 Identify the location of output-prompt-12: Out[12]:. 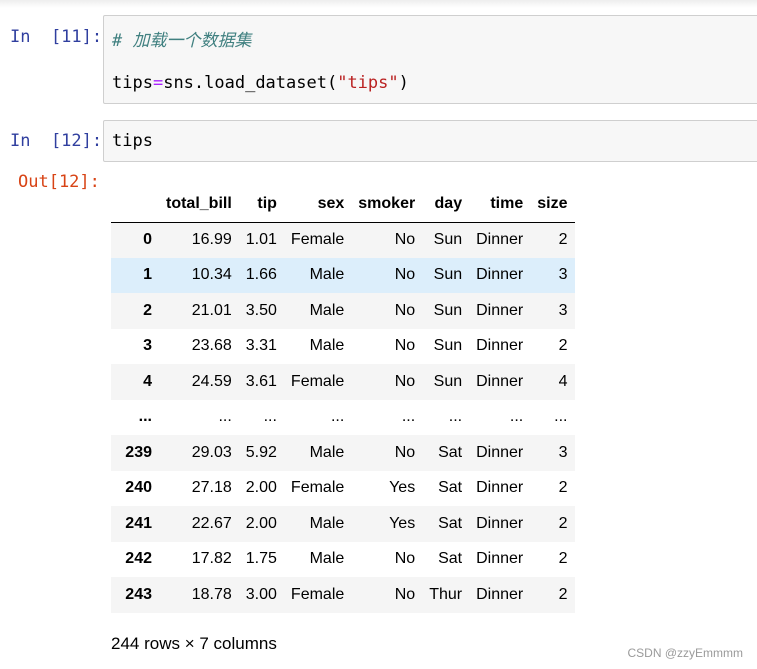
(59, 182).